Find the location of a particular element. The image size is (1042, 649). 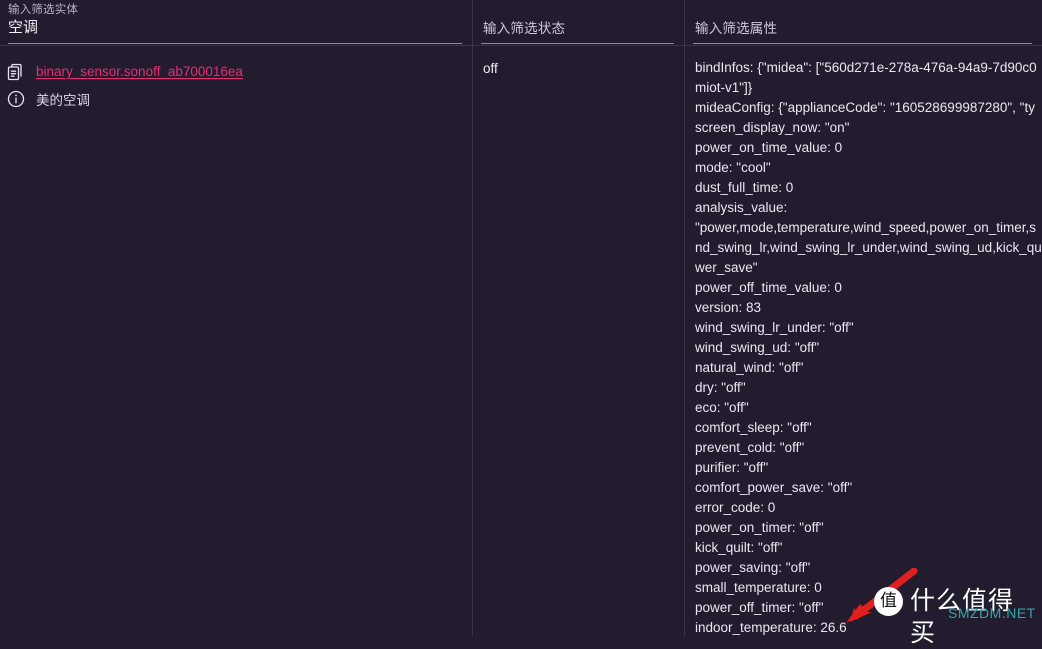

attribute-line: dust_full_time: 0 is located at coordinates (744, 187).